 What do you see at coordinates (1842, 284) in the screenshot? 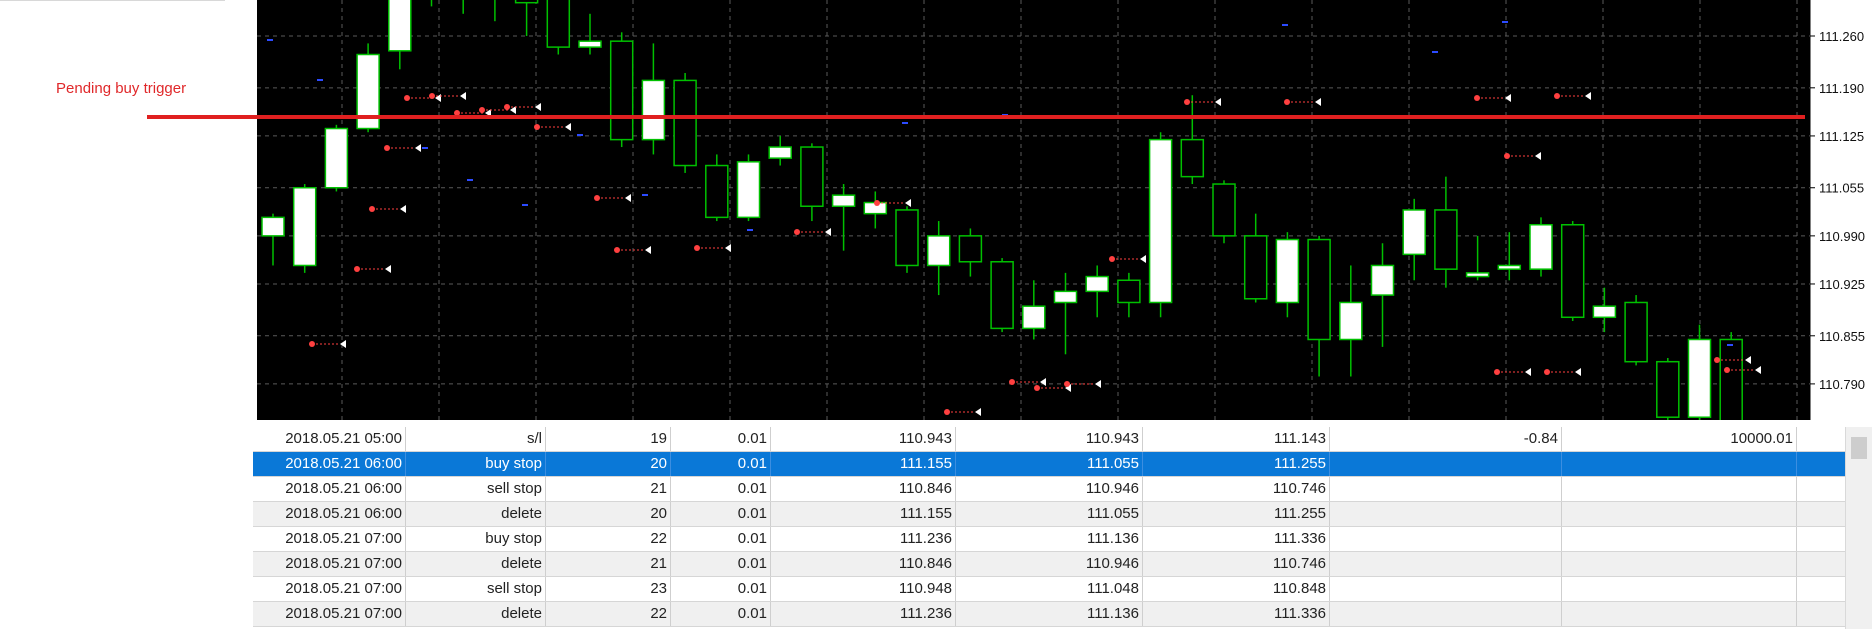
I see `price-tick-label: 110.925` at bounding box center [1842, 284].